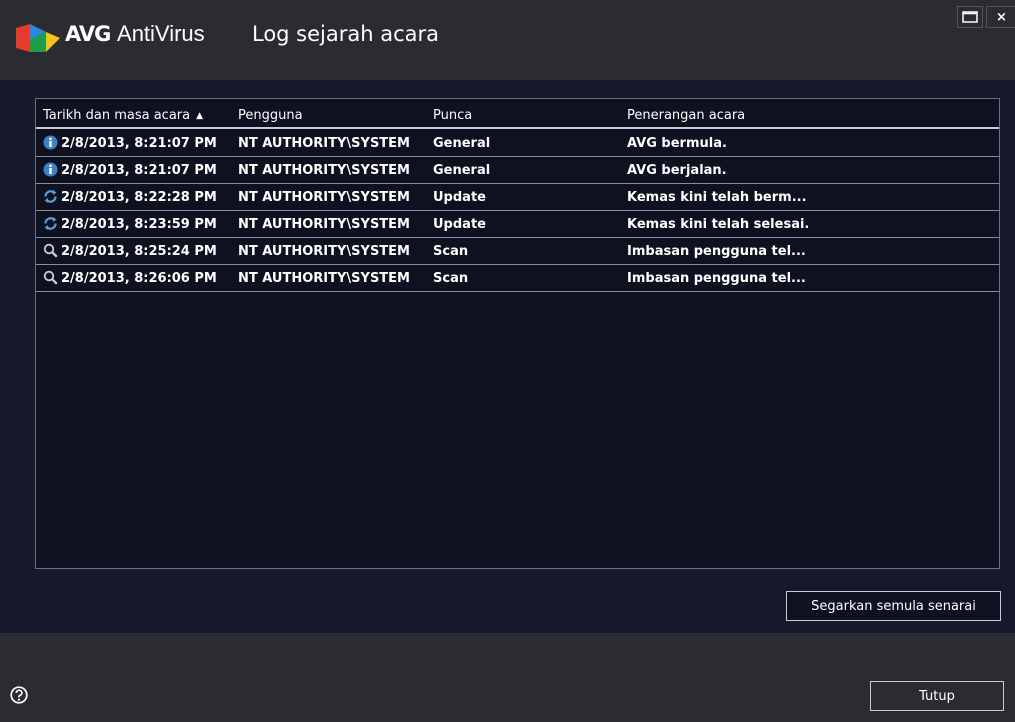 This screenshot has height=722, width=1015. I want to click on brand-name: AVG AntiVirus, so click(135, 34).